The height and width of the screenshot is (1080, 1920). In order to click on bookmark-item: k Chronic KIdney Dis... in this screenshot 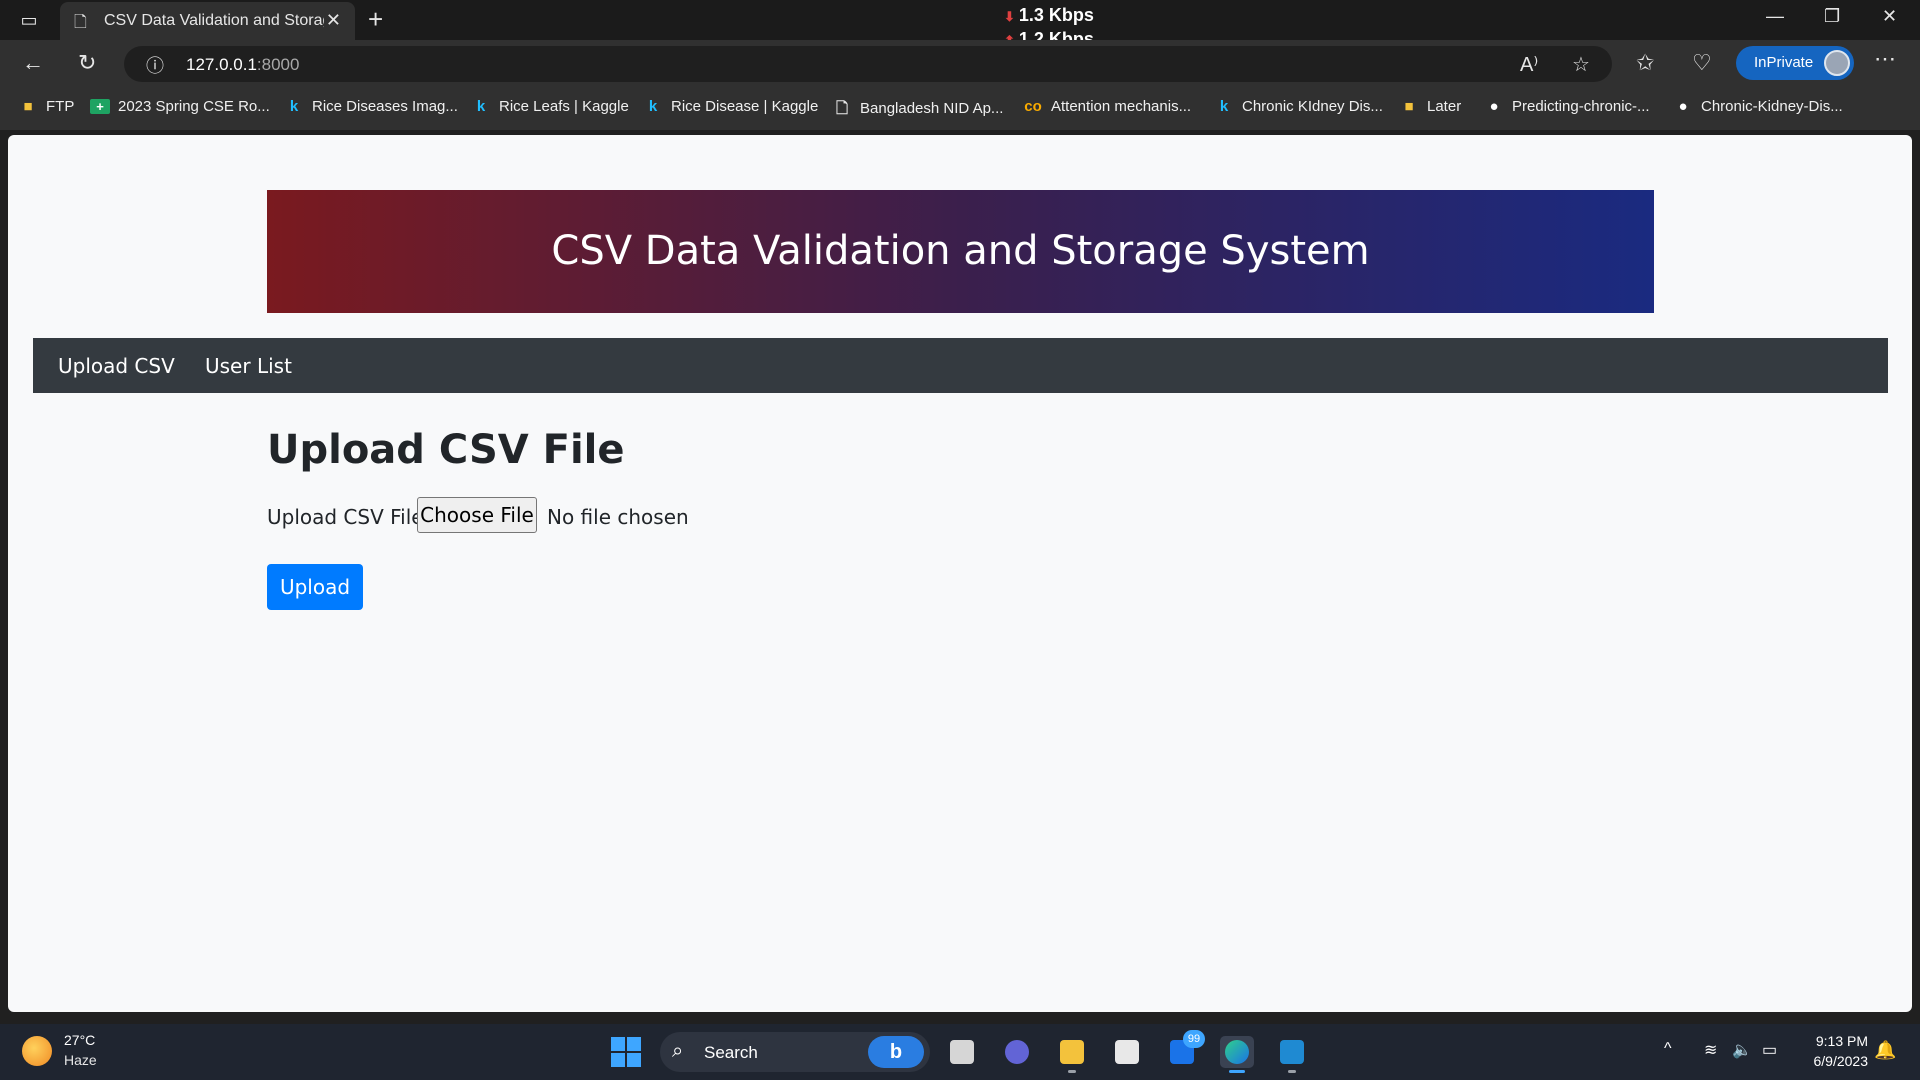, I will do `click(1298, 106)`.